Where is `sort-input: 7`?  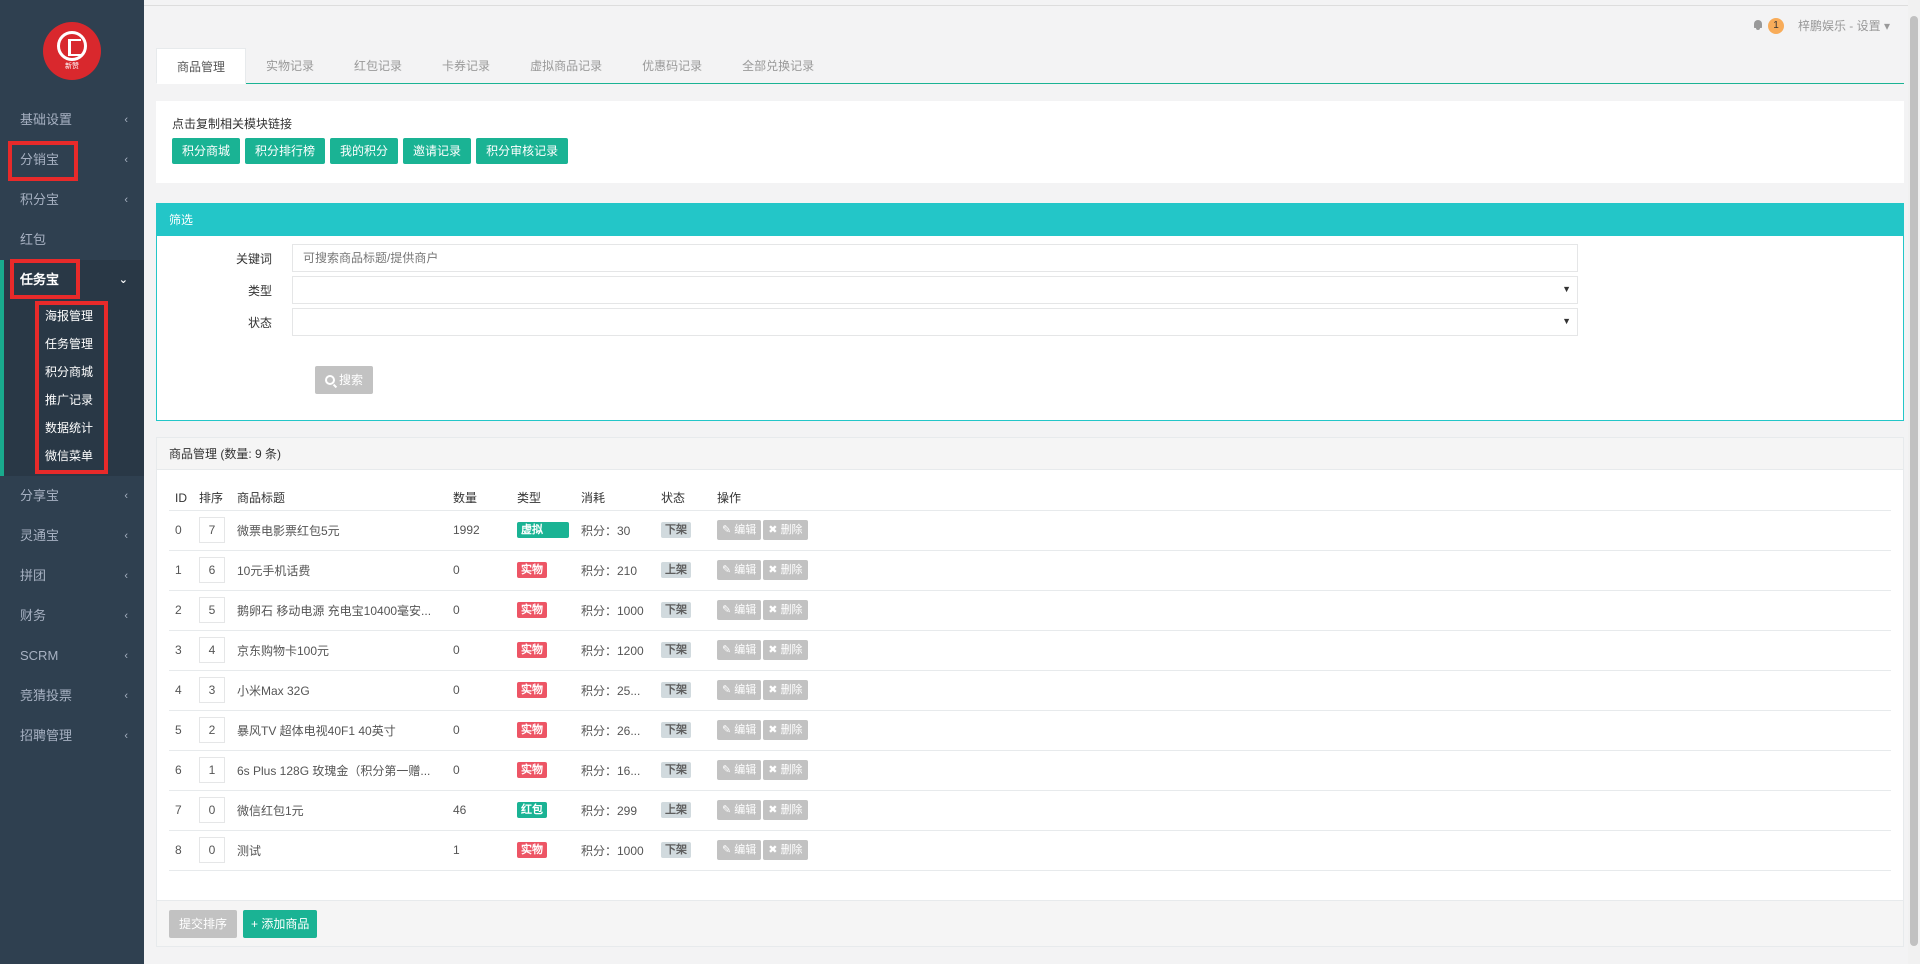 sort-input: 7 is located at coordinates (212, 530).